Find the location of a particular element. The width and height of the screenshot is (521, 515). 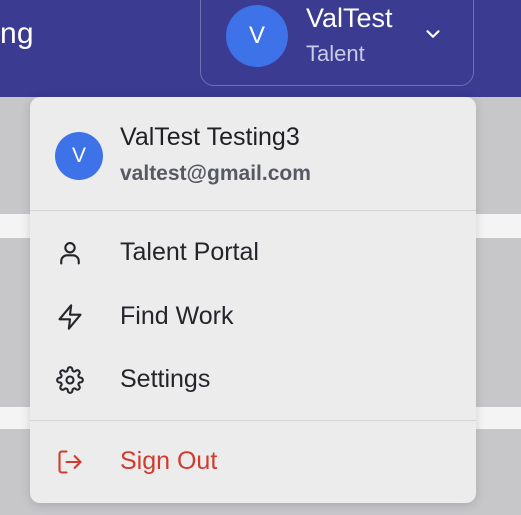

menu-item-label: Talent Portal is located at coordinates (189, 252).